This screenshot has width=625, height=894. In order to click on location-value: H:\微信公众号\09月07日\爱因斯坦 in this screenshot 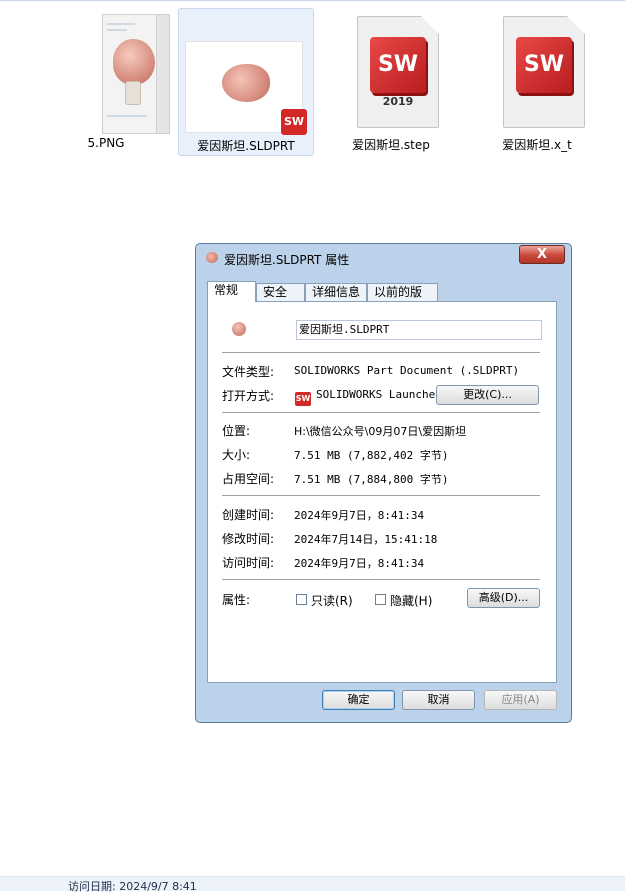, I will do `click(380, 431)`.